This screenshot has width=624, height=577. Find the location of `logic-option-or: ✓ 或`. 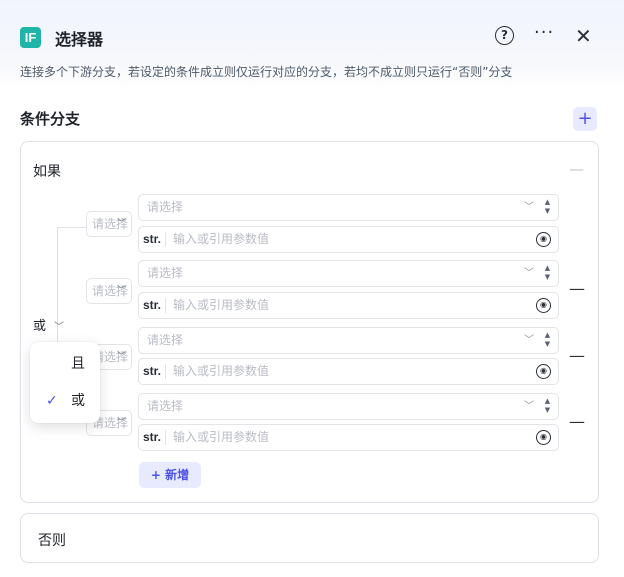

logic-option-or: ✓ 或 is located at coordinates (65, 401).